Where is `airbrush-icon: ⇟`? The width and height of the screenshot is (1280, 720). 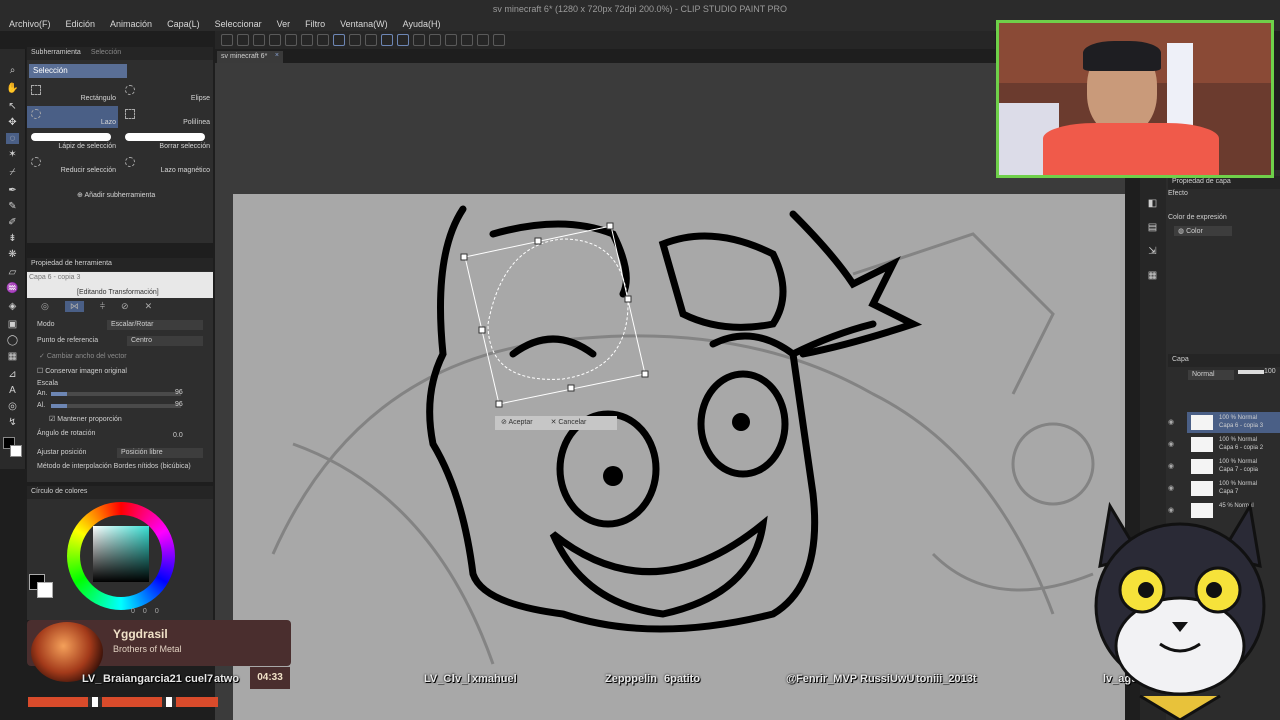 airbrush-icon: ⇟ is located at coordinates (12, 238).